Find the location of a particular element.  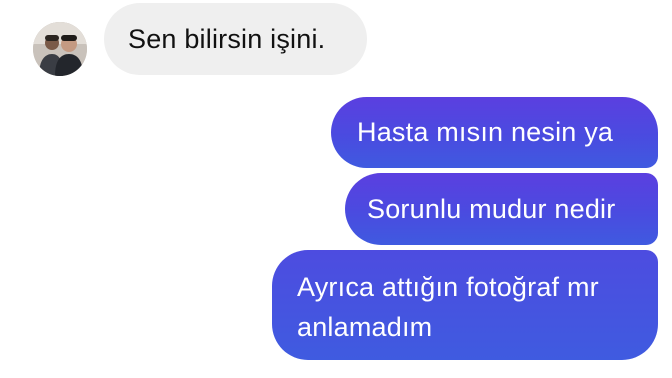

user-photo-icon is located at coordinates (60, 49).